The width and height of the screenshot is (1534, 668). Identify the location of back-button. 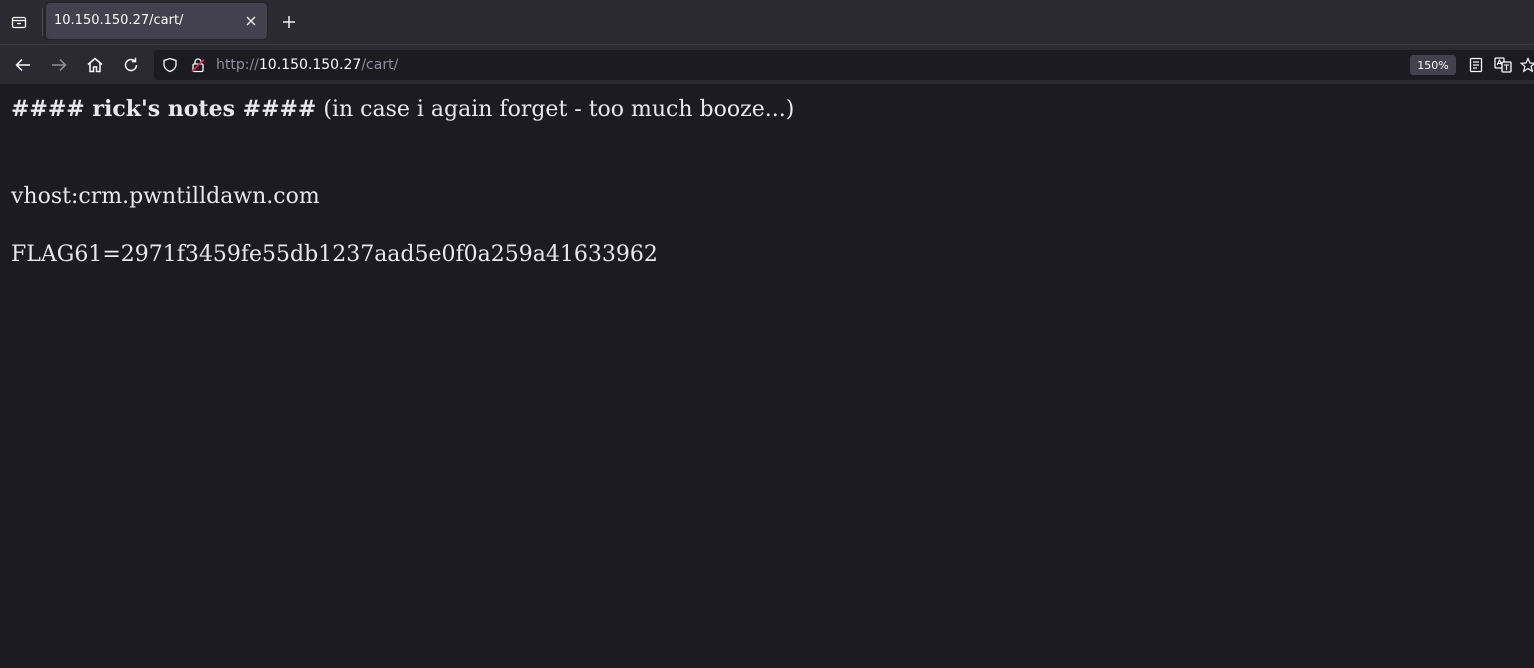
(23, 65).